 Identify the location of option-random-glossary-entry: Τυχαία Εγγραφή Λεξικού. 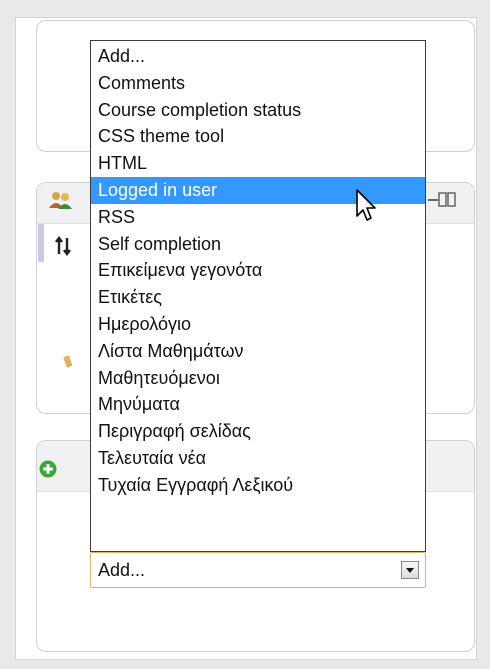
(258, 485).